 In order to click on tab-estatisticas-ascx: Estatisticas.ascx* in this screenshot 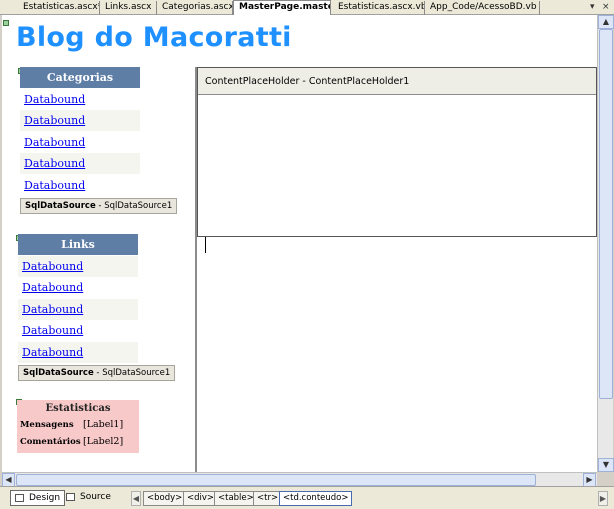, I will do `click(59, 8)`.